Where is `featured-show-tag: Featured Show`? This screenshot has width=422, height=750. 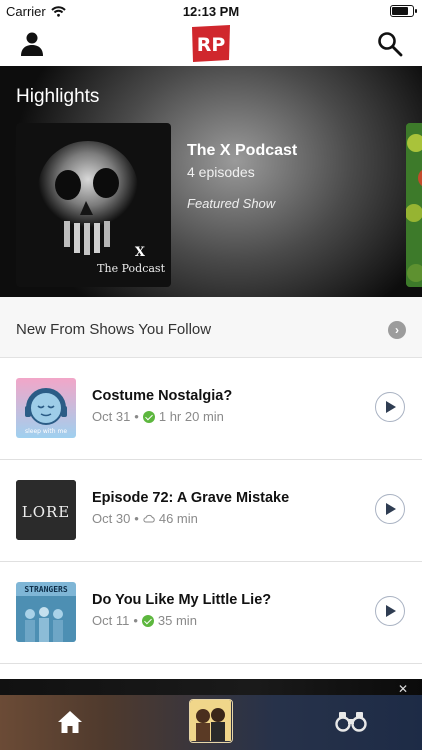 featured-show-tag: Featured Show is located at coordinates (231, 203).